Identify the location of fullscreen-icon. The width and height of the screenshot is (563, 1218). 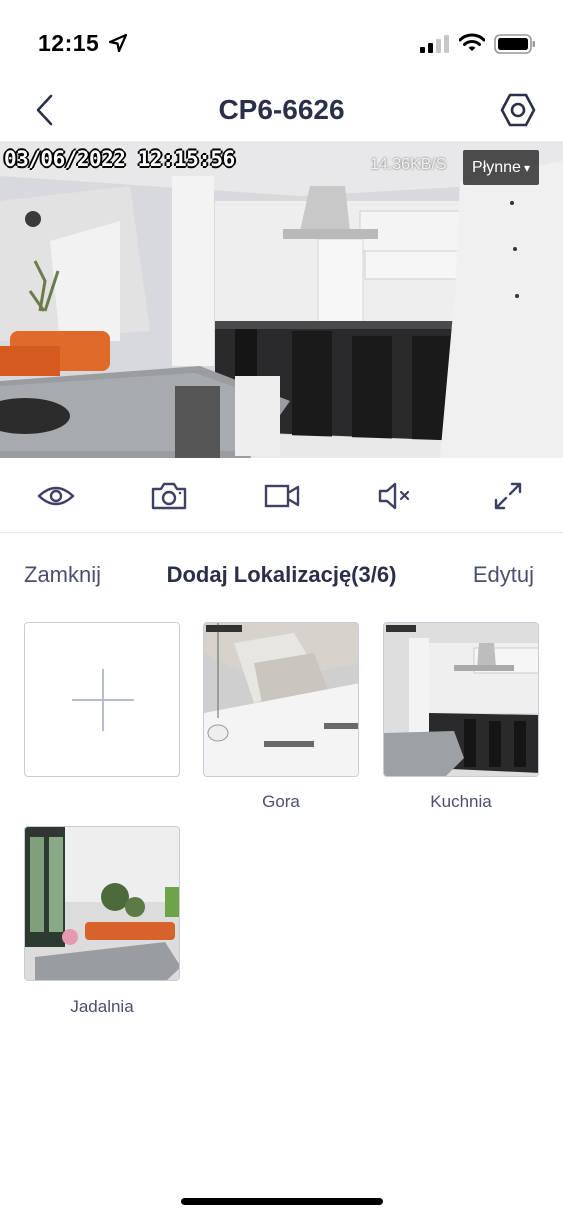
(508, 496).